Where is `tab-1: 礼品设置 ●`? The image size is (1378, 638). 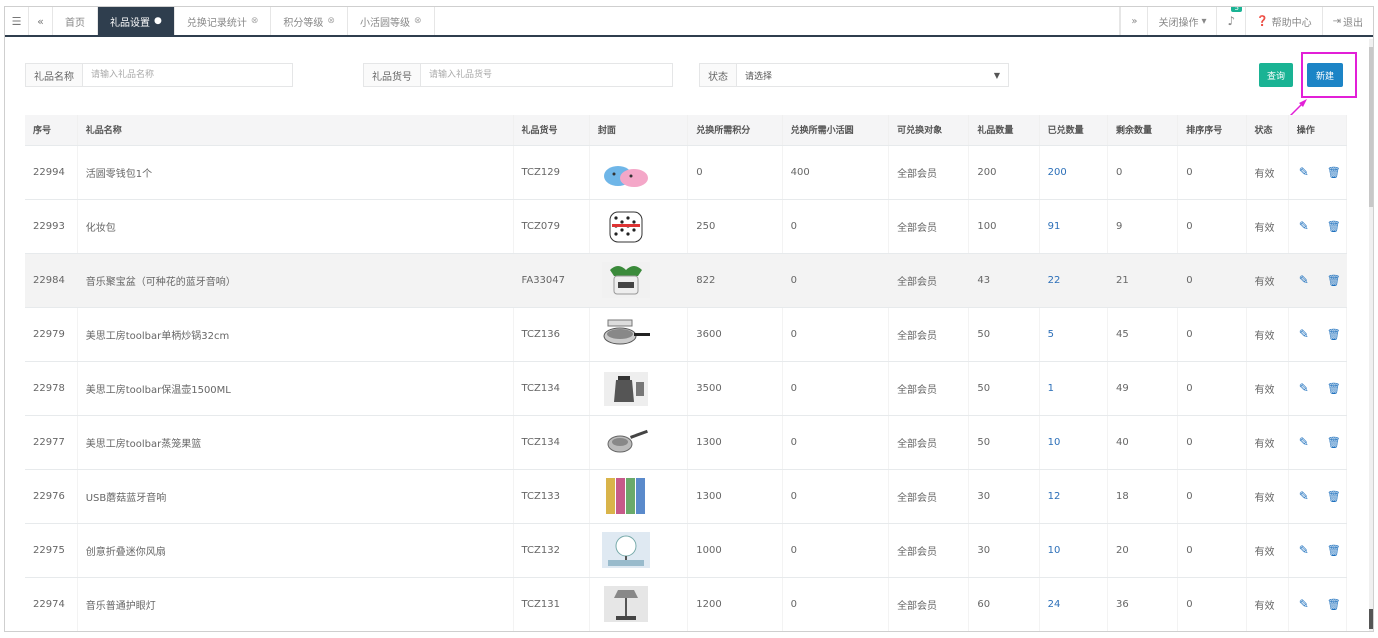
tab-1: 礼品设置 ● is located at coordinates (136, 21).